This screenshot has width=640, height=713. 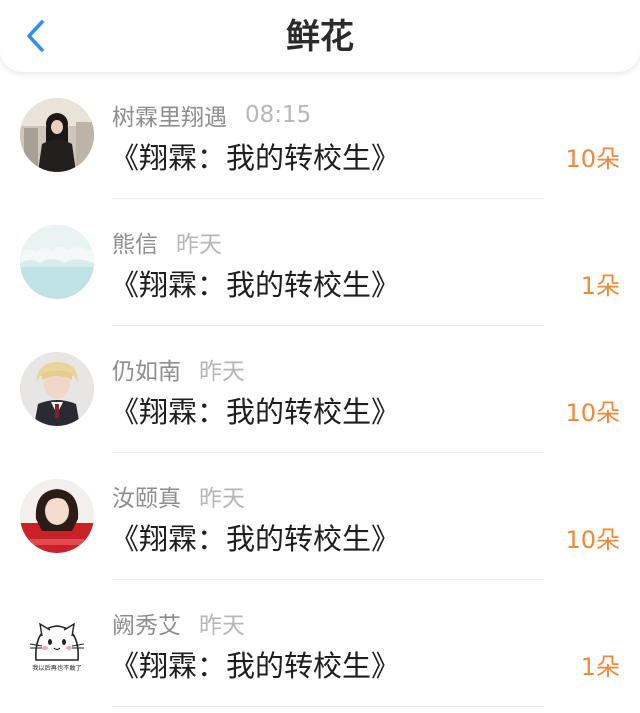 What do you see at coordinates (167, 242) in the screenshot?
I see `sender-line: 熊信 昨天` at bounding box center [167, 242].